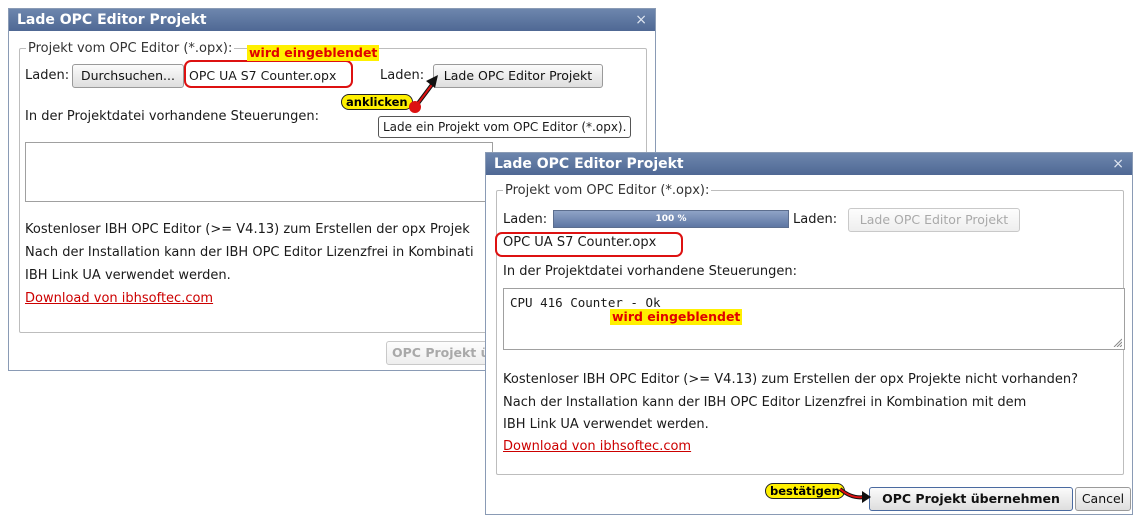 The width and height of the screenshot is (1133, 515). What do you see at coordinates (589, 244) in the screenshot?
I see `front-file-name-highlight-ring` at bounding box center [589, 244].